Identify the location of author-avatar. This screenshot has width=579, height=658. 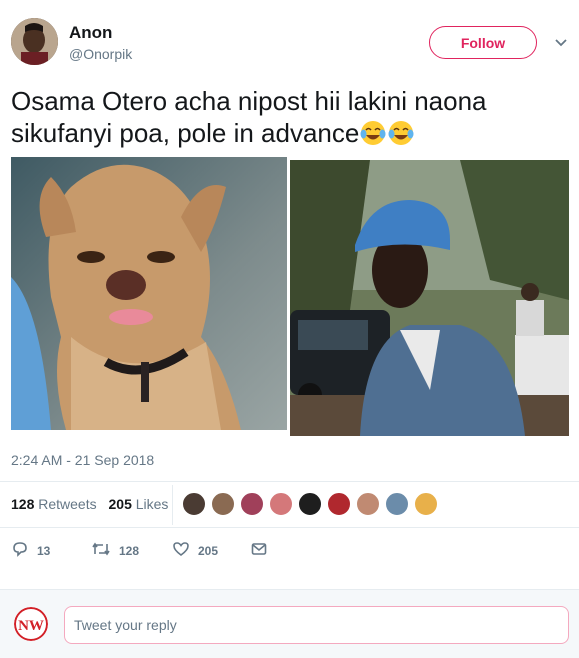
(34, 41).